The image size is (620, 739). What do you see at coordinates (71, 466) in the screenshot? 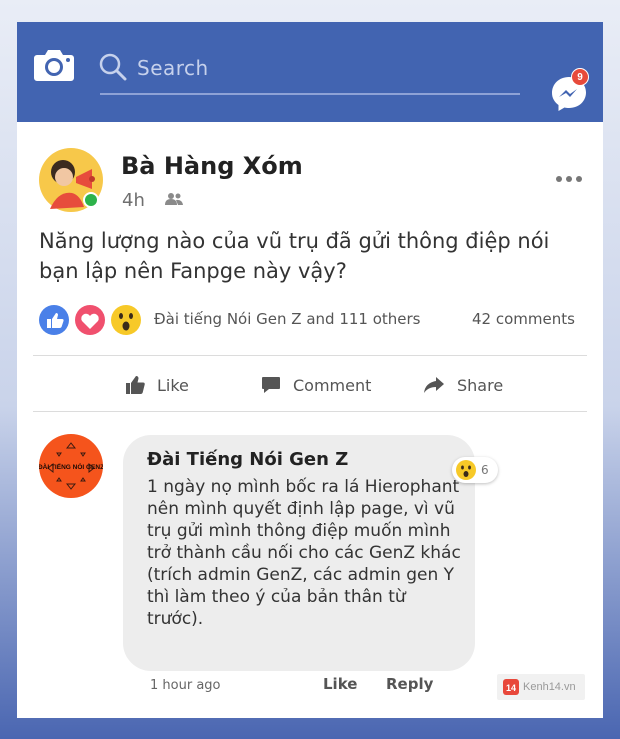
I see `commenter-avatar: ĐÀI TIẾNG NÓI GENZ` at bounding box center [71, 466].